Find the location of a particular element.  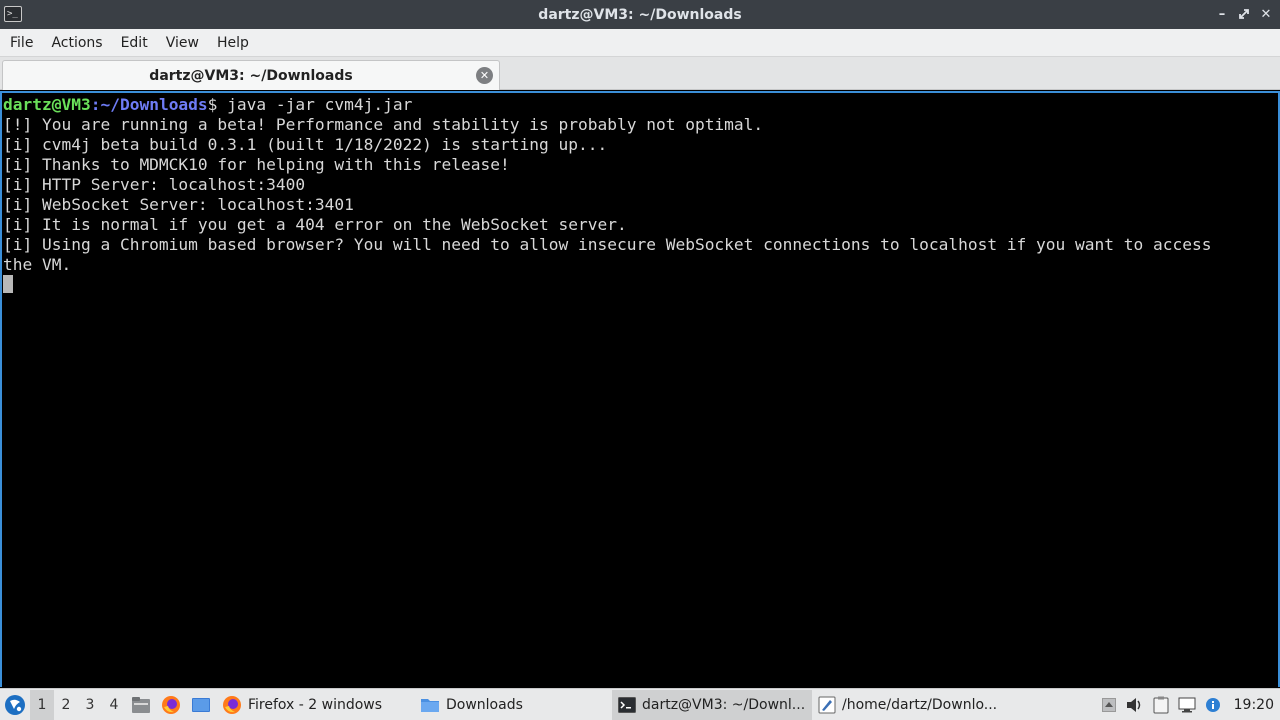

system-tray: 19:20 is located at coordinates (1188, 705).